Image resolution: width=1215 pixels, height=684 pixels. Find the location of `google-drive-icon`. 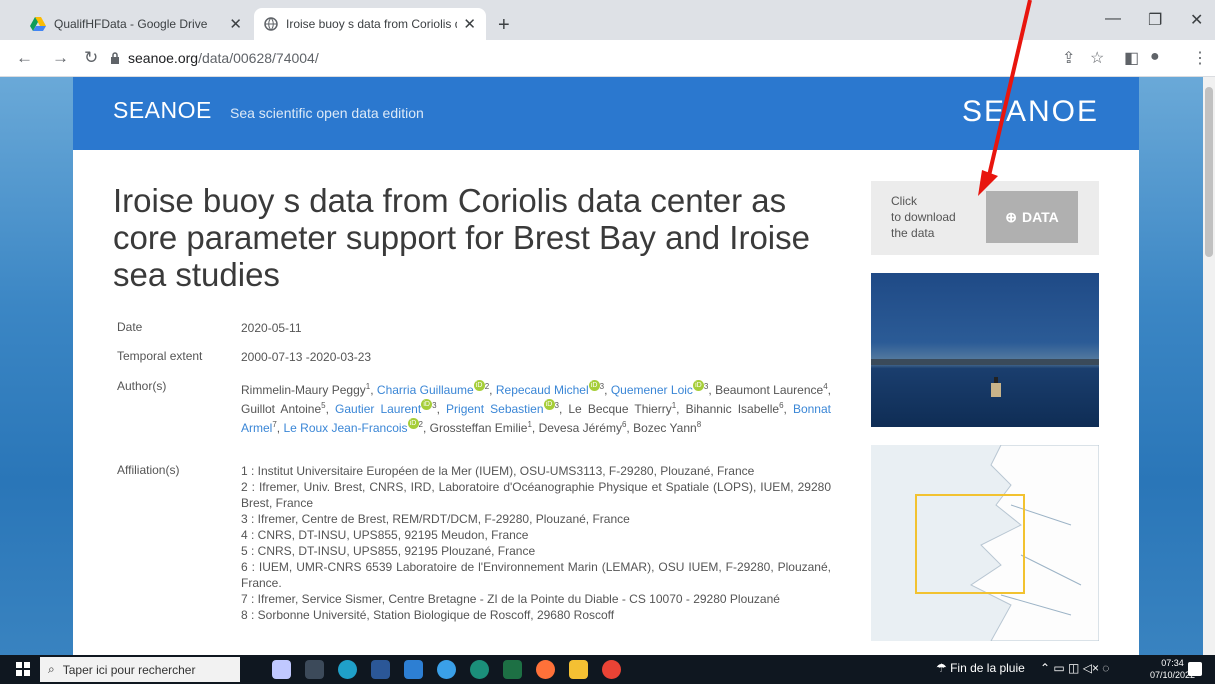

google-drive-icon is located at coordinates (38, 24).